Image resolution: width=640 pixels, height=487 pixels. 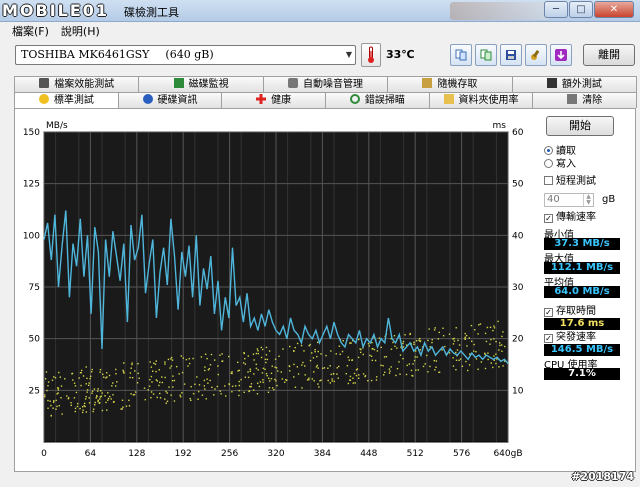 I want to click on menu-help: 說明(H), so click(x=80, y=31).